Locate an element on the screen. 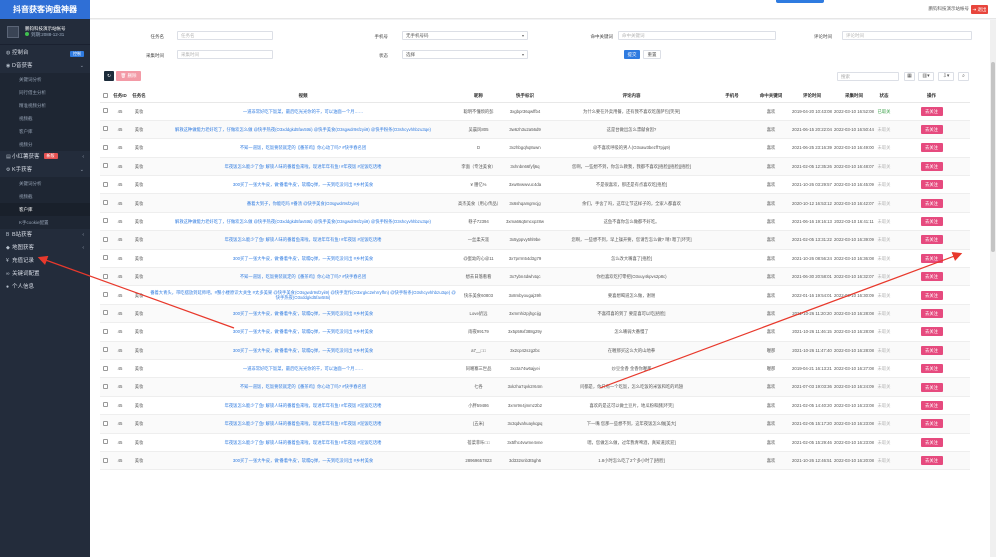 The width and height of the screenshot is (996, 557). select-all-checkbox is located at coordinates (105, 95).